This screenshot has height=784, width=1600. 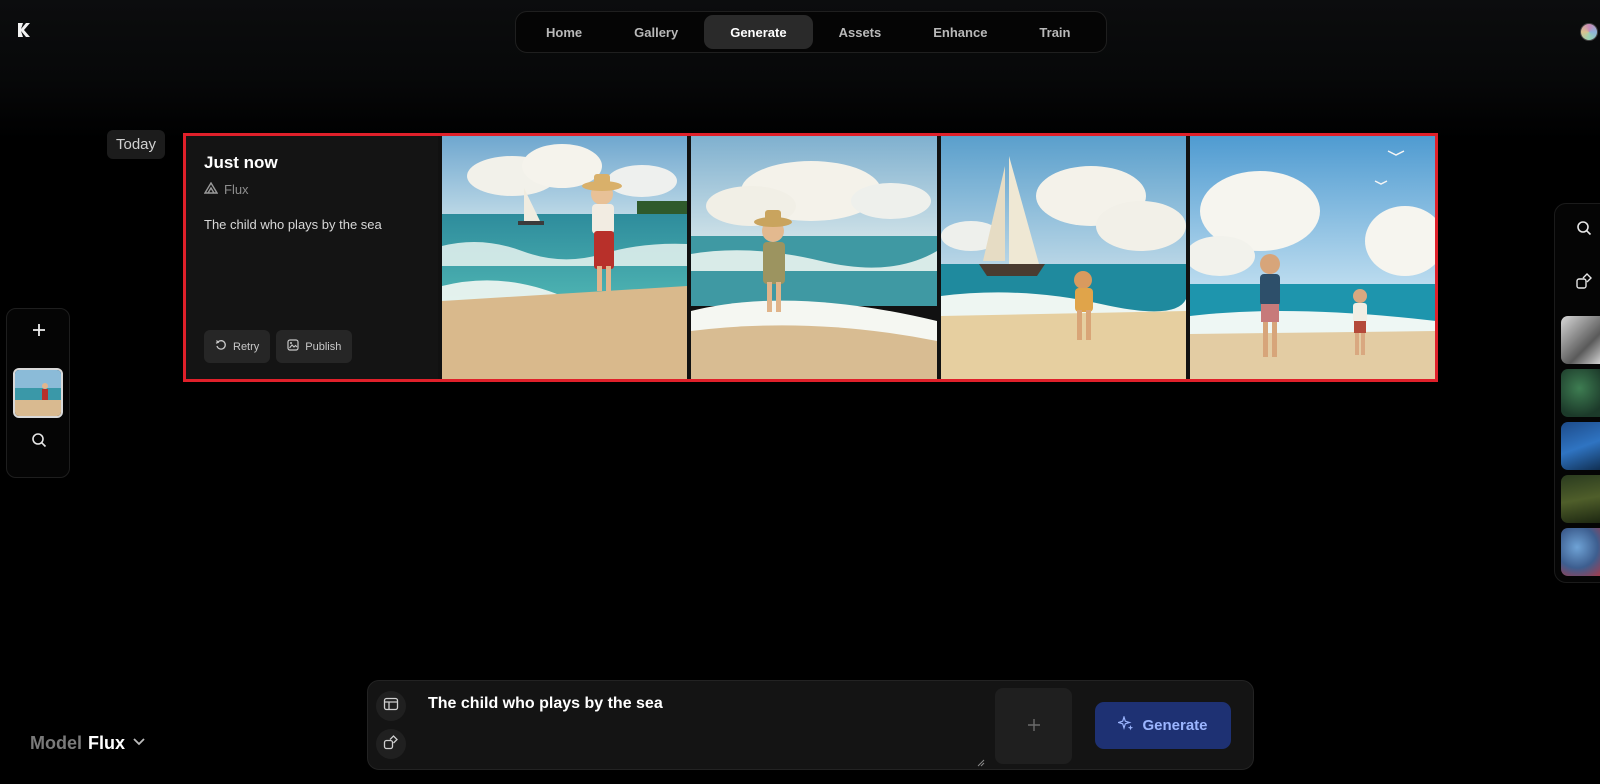 What do you see at coordinates (311, 189) in the screenshot?
I see `generation-model: Flux` at bounding box center [311, 189].